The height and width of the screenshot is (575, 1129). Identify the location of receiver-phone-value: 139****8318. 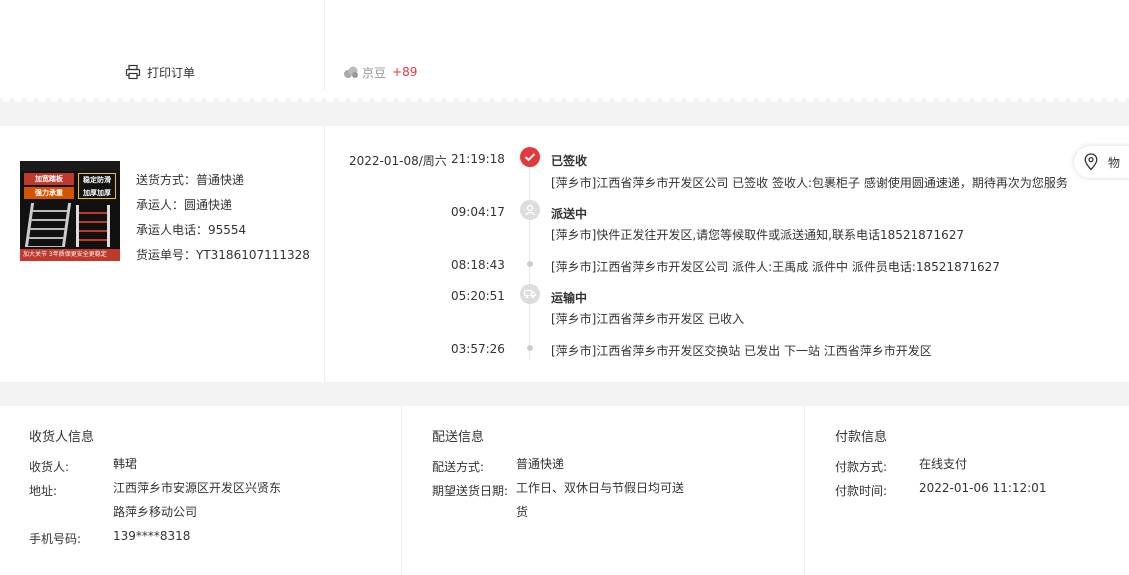
(152, 536).